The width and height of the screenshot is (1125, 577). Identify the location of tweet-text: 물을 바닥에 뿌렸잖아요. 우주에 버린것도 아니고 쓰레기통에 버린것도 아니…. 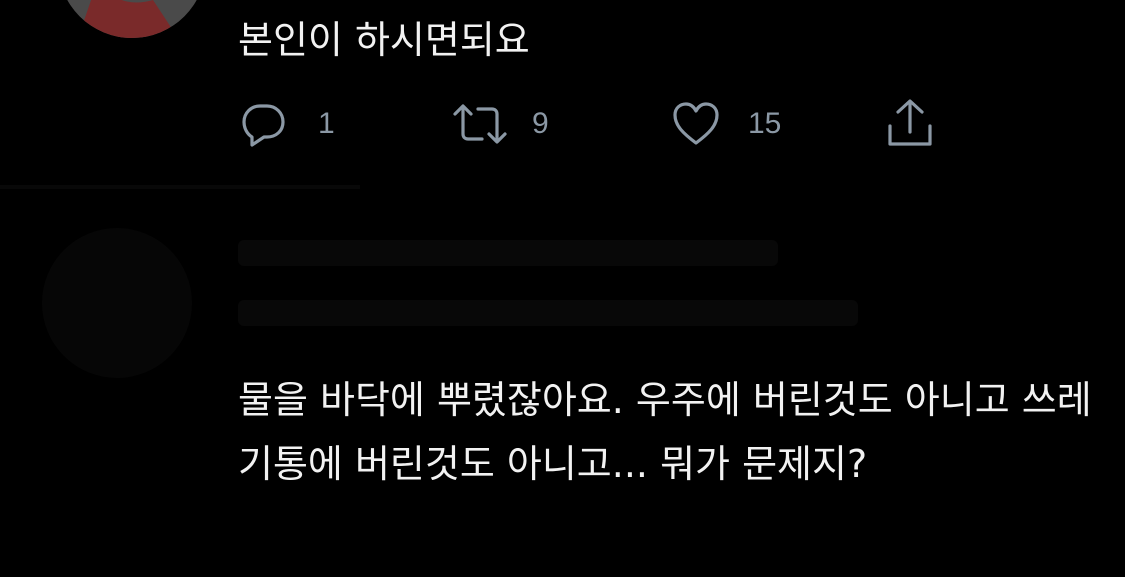
(665, 432).